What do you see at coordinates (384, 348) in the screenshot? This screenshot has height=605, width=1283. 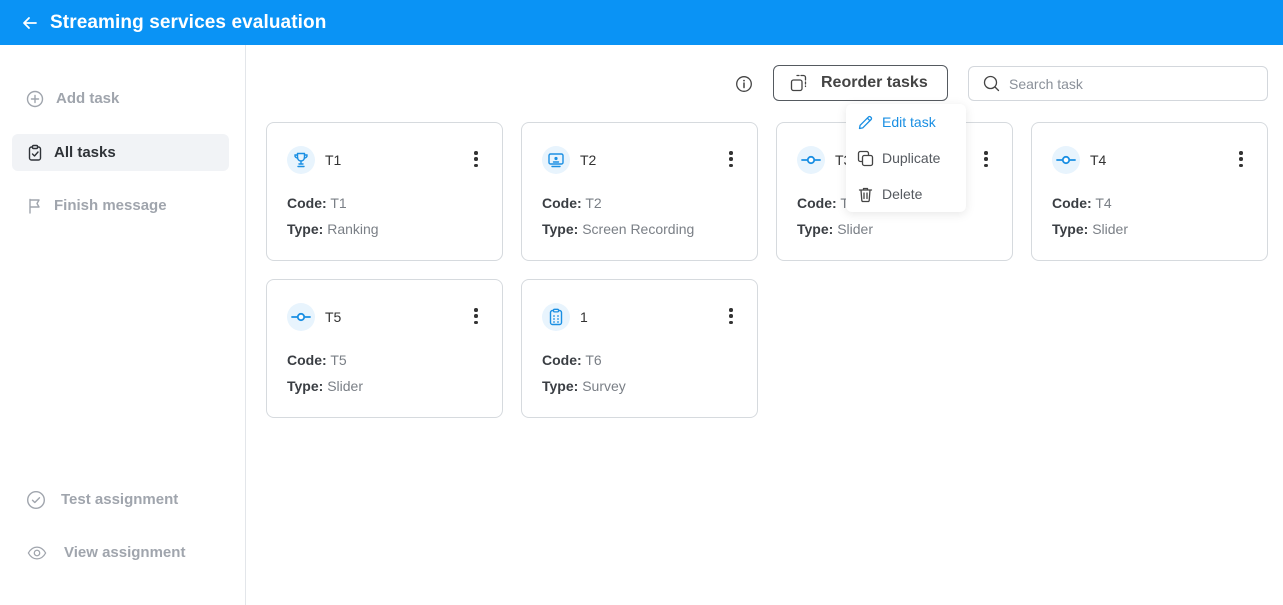 I see `task-card-t5: T5 Code: T5 Type: Slider` at bounding box center [384, 348].